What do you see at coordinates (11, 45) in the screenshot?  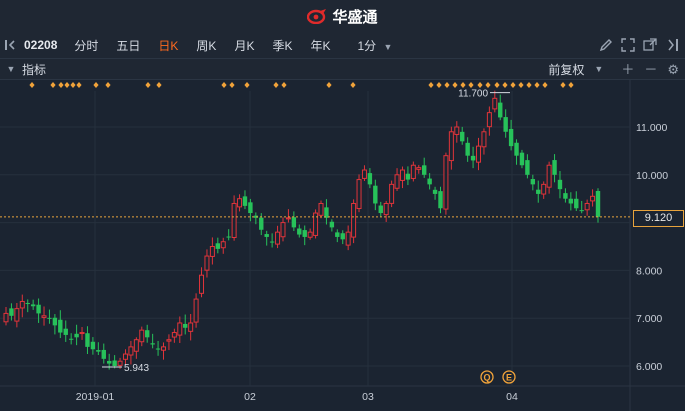 I see `panel-toggle-icon` at bounding box center [11, 45].